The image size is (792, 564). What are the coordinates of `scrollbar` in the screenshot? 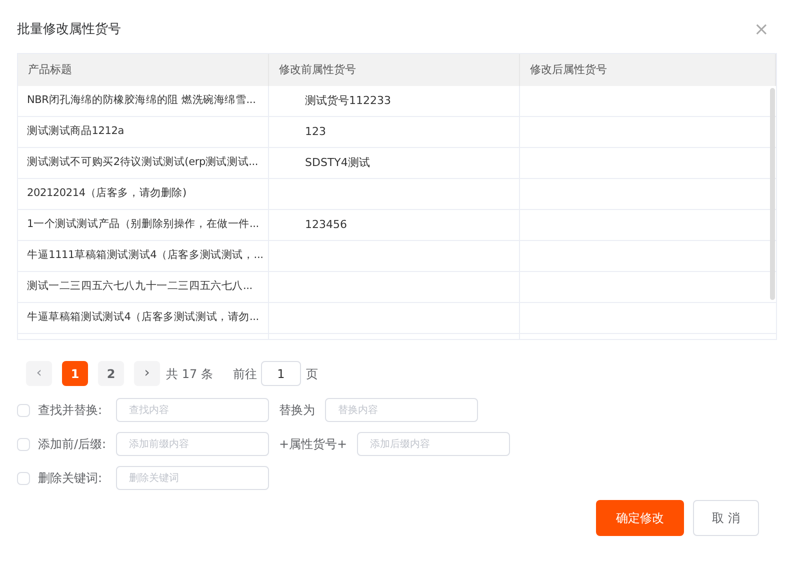 It's located at (772, 194).